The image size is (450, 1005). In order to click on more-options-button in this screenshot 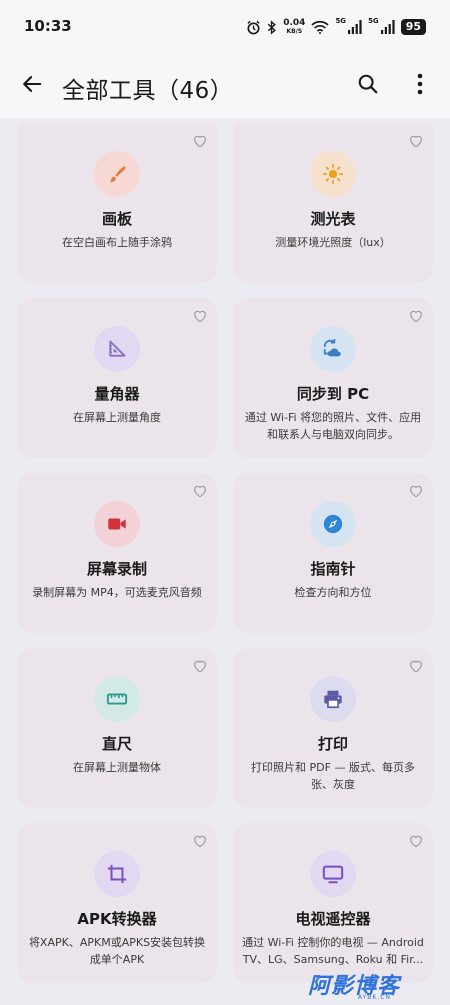, I will do `click(420, 84)`.